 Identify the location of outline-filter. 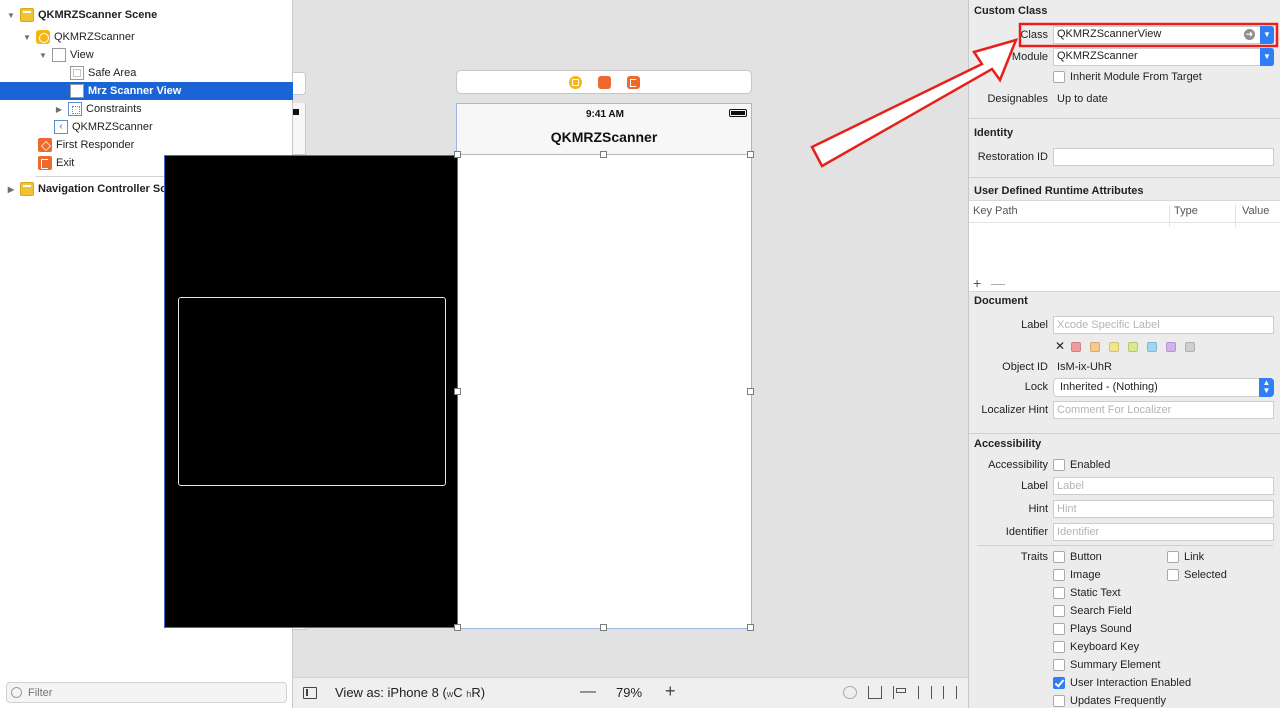
(146, 692).